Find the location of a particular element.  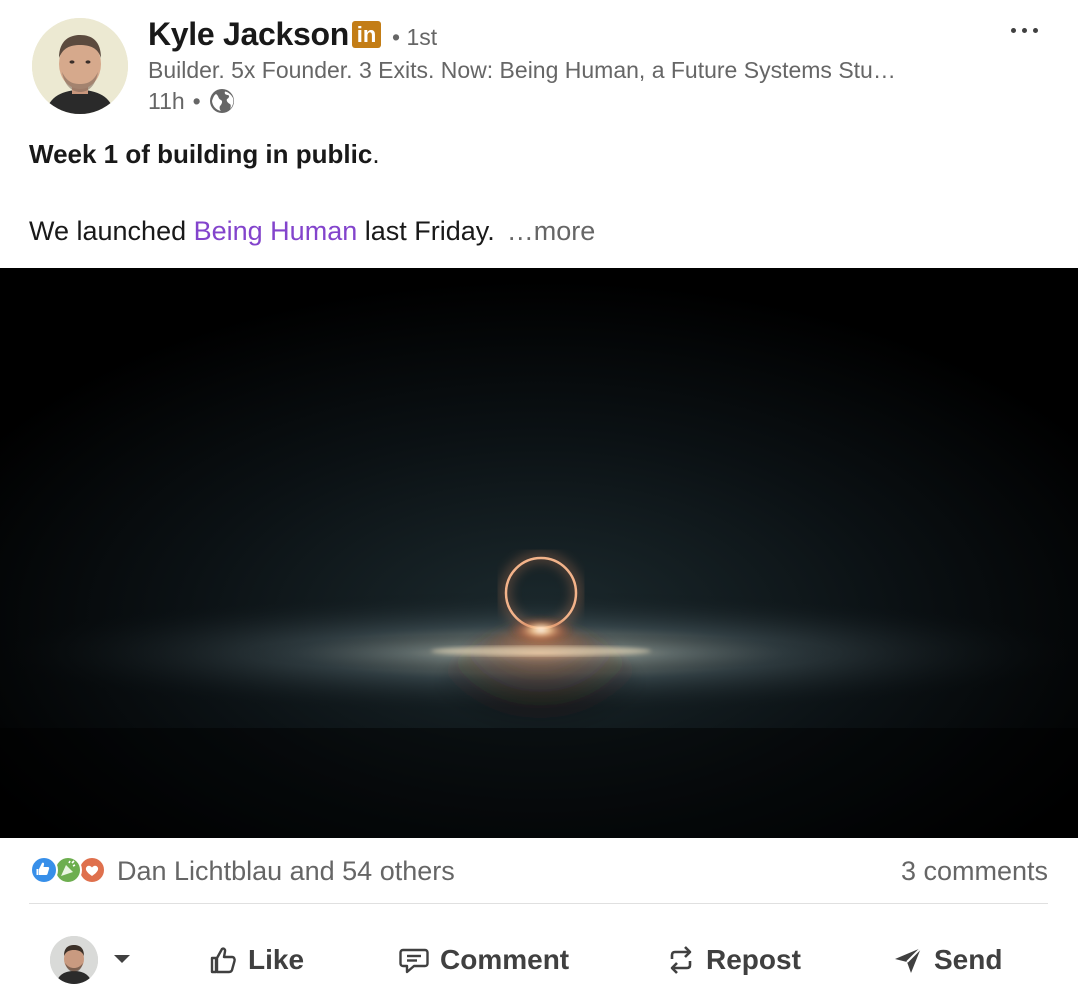

post-time: 11h is located at coordinates (166, 100).